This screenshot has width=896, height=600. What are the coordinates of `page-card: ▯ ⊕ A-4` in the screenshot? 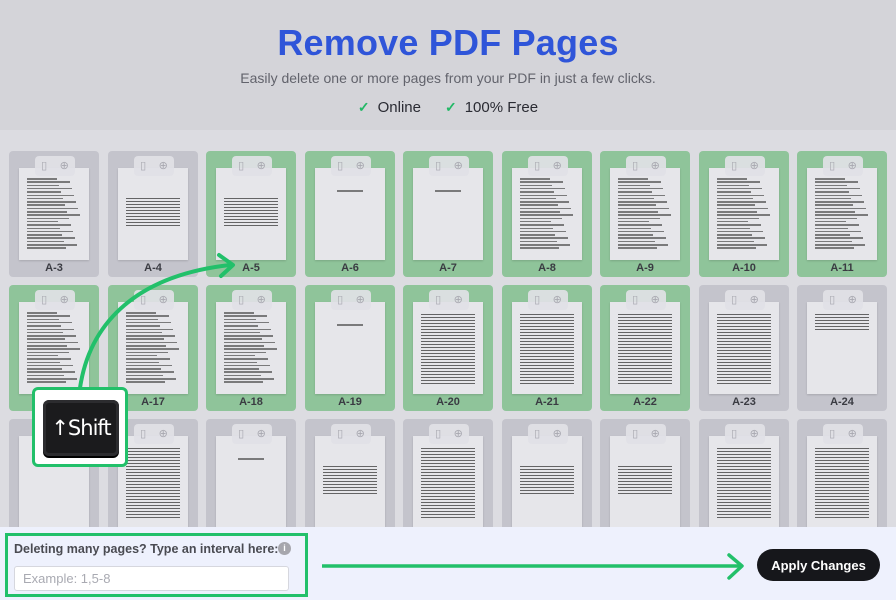 It's located at (153, 214).